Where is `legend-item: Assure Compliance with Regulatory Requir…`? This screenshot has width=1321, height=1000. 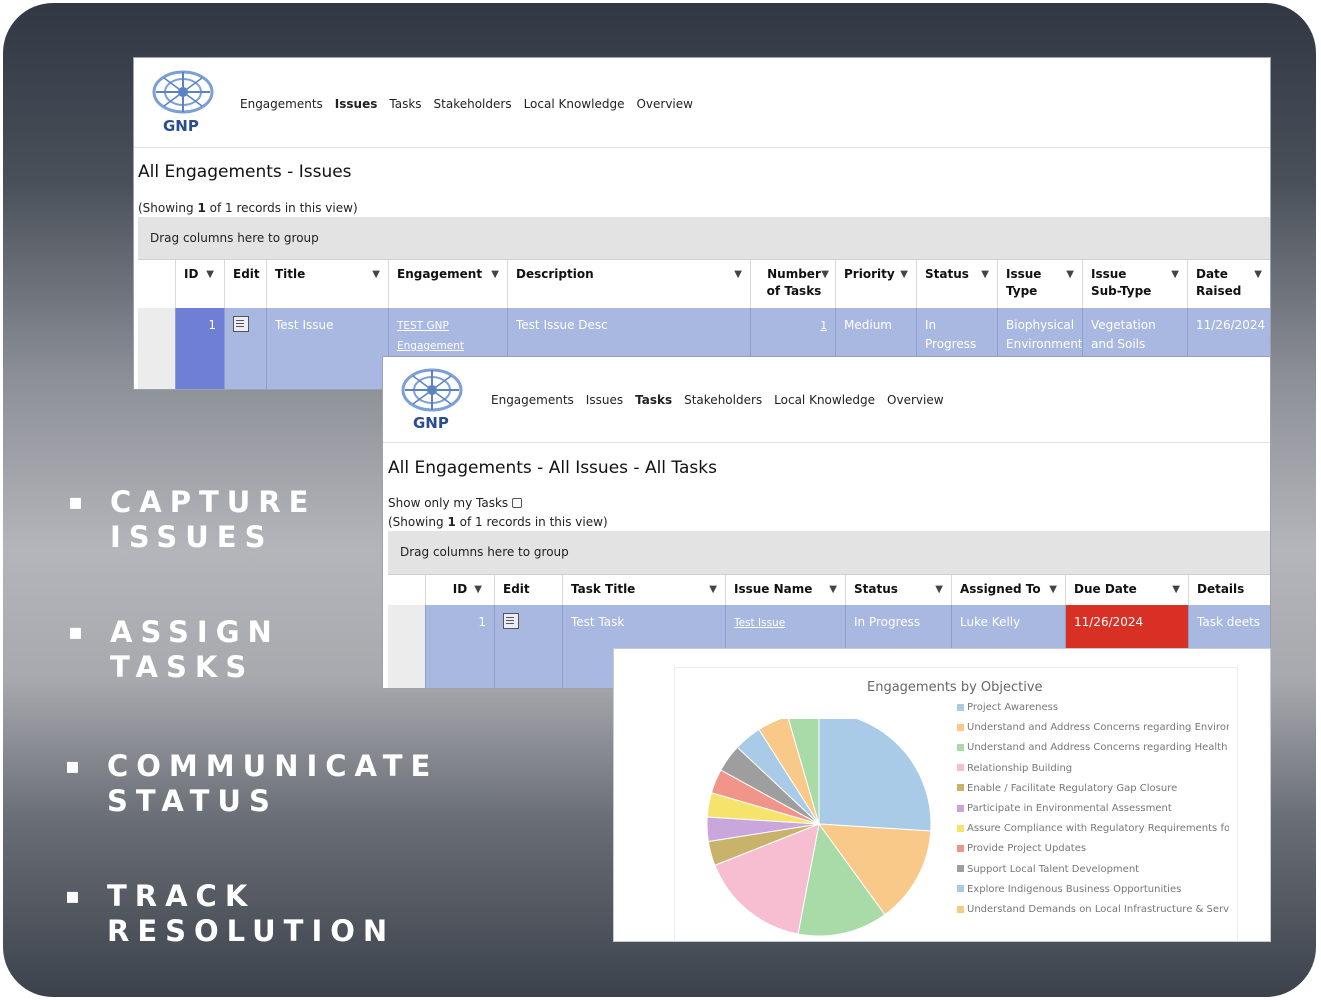 legend-item: Assure Compliance with Regulatory Requir… is located at coordinates (1093, 828).